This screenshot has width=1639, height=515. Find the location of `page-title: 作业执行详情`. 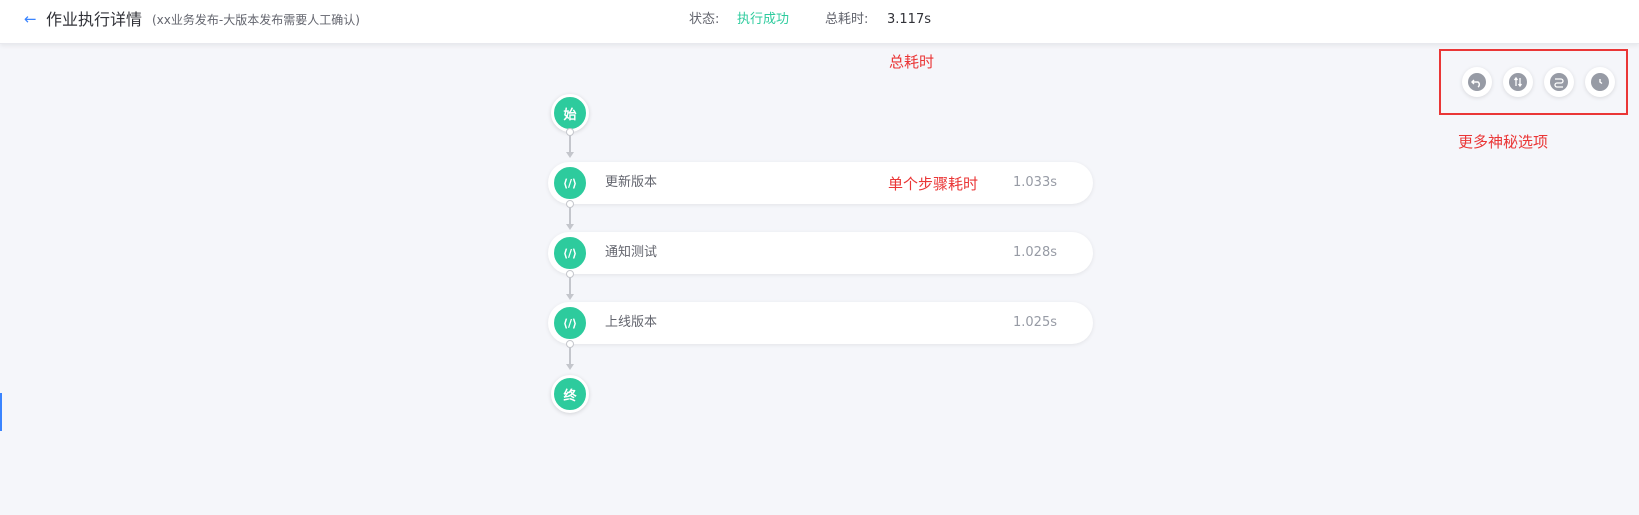

page-title: 作业执行详情 is located at coordinates (94, 19).